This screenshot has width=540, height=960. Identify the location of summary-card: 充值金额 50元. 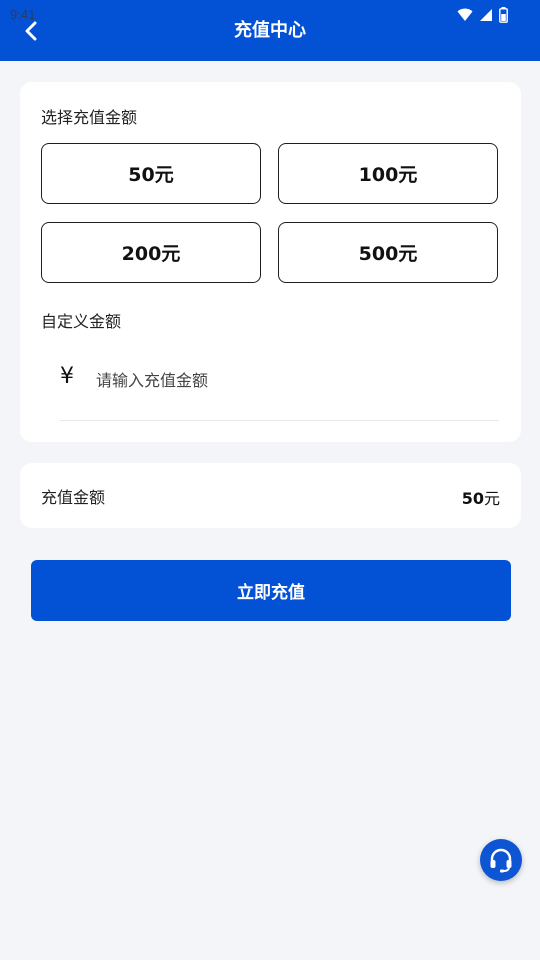
(270, 495).